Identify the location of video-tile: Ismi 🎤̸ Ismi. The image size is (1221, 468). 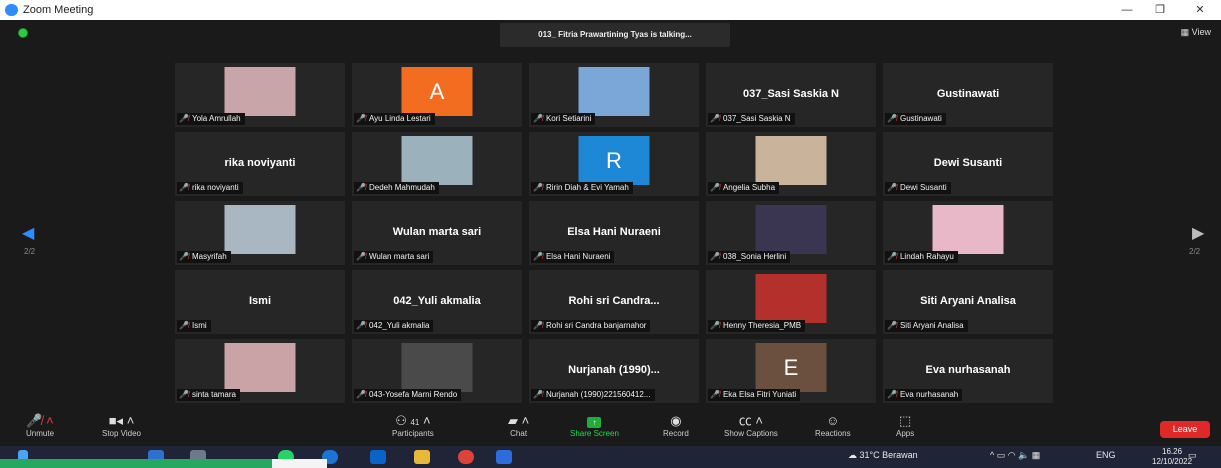
(260, 302).